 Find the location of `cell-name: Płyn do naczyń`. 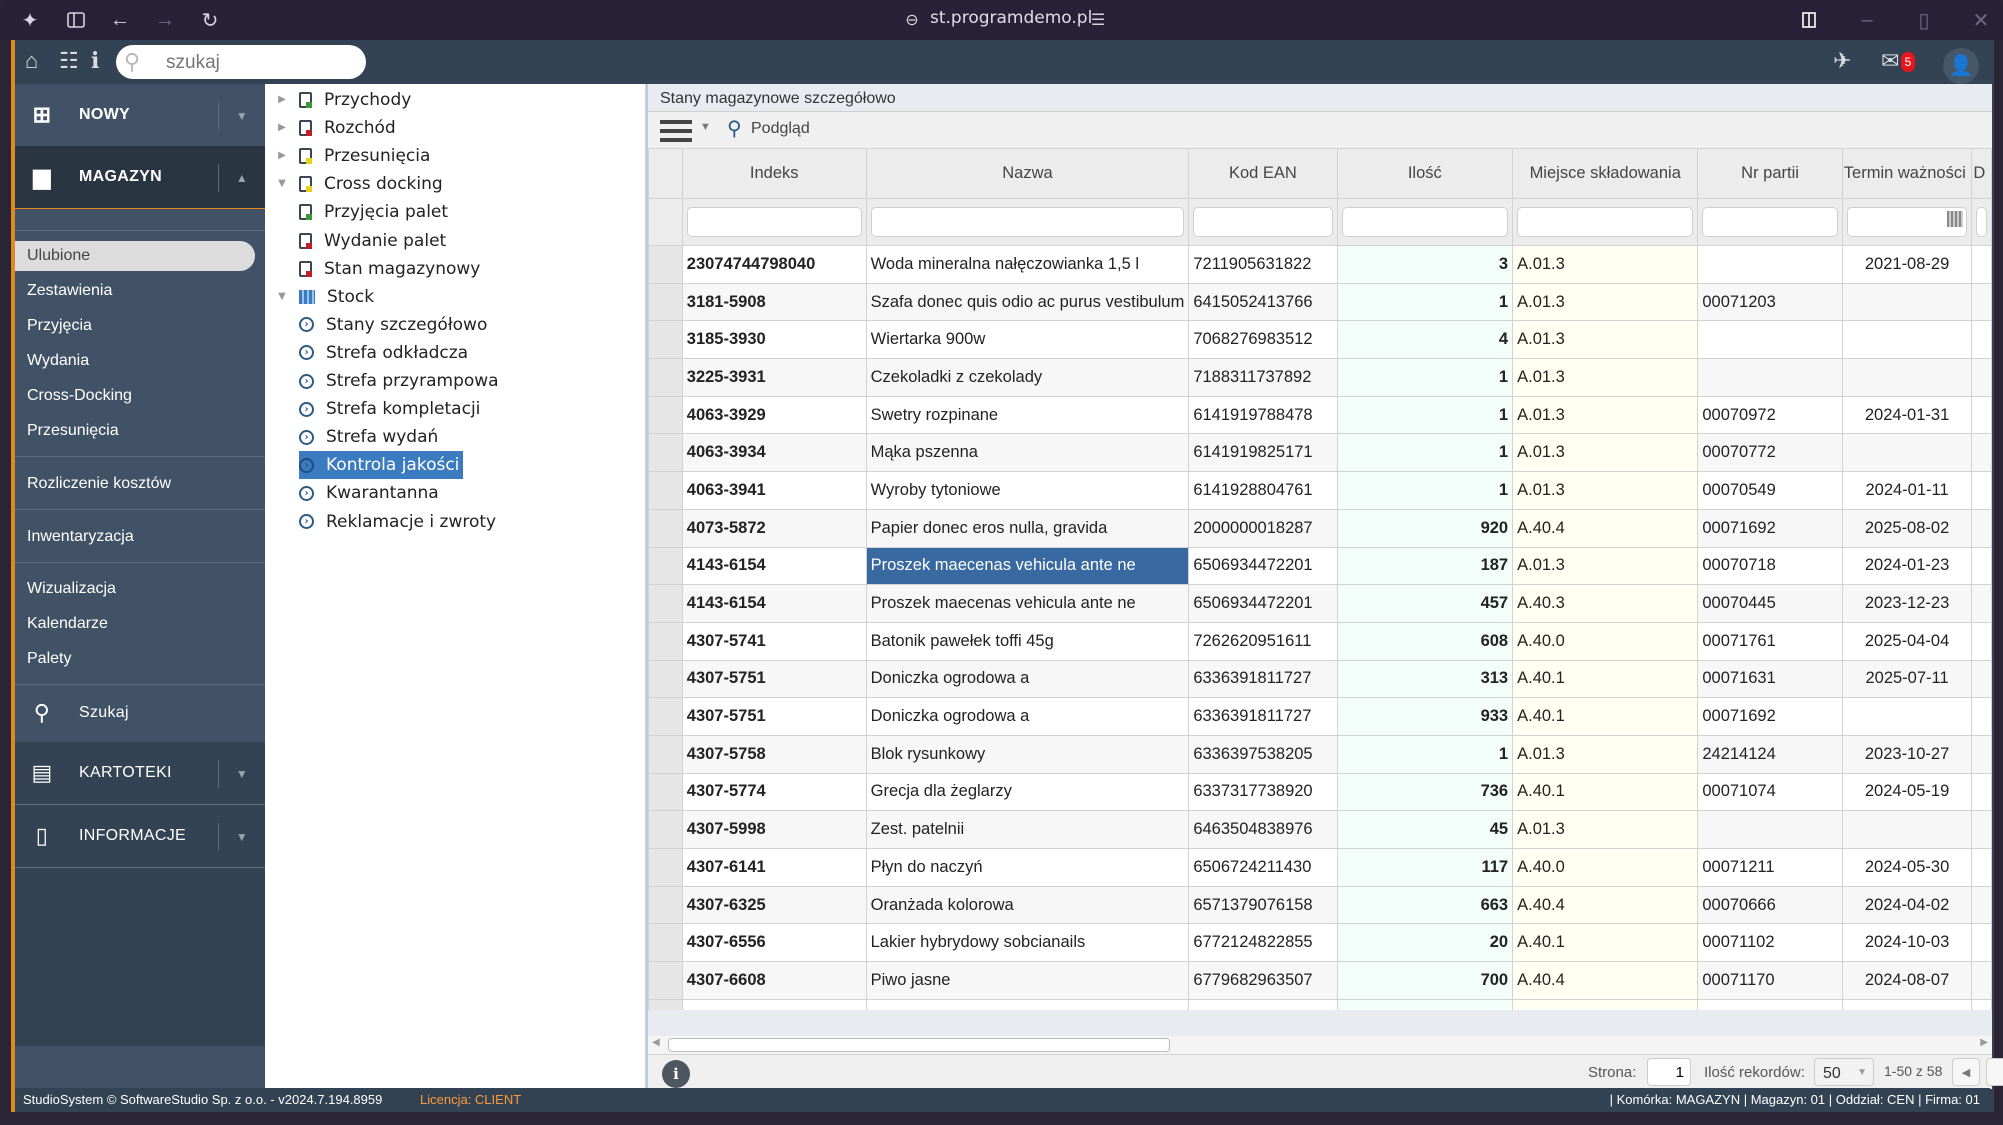

cell-name: Płyn do naczyń is located at coordinates (1027, 867).